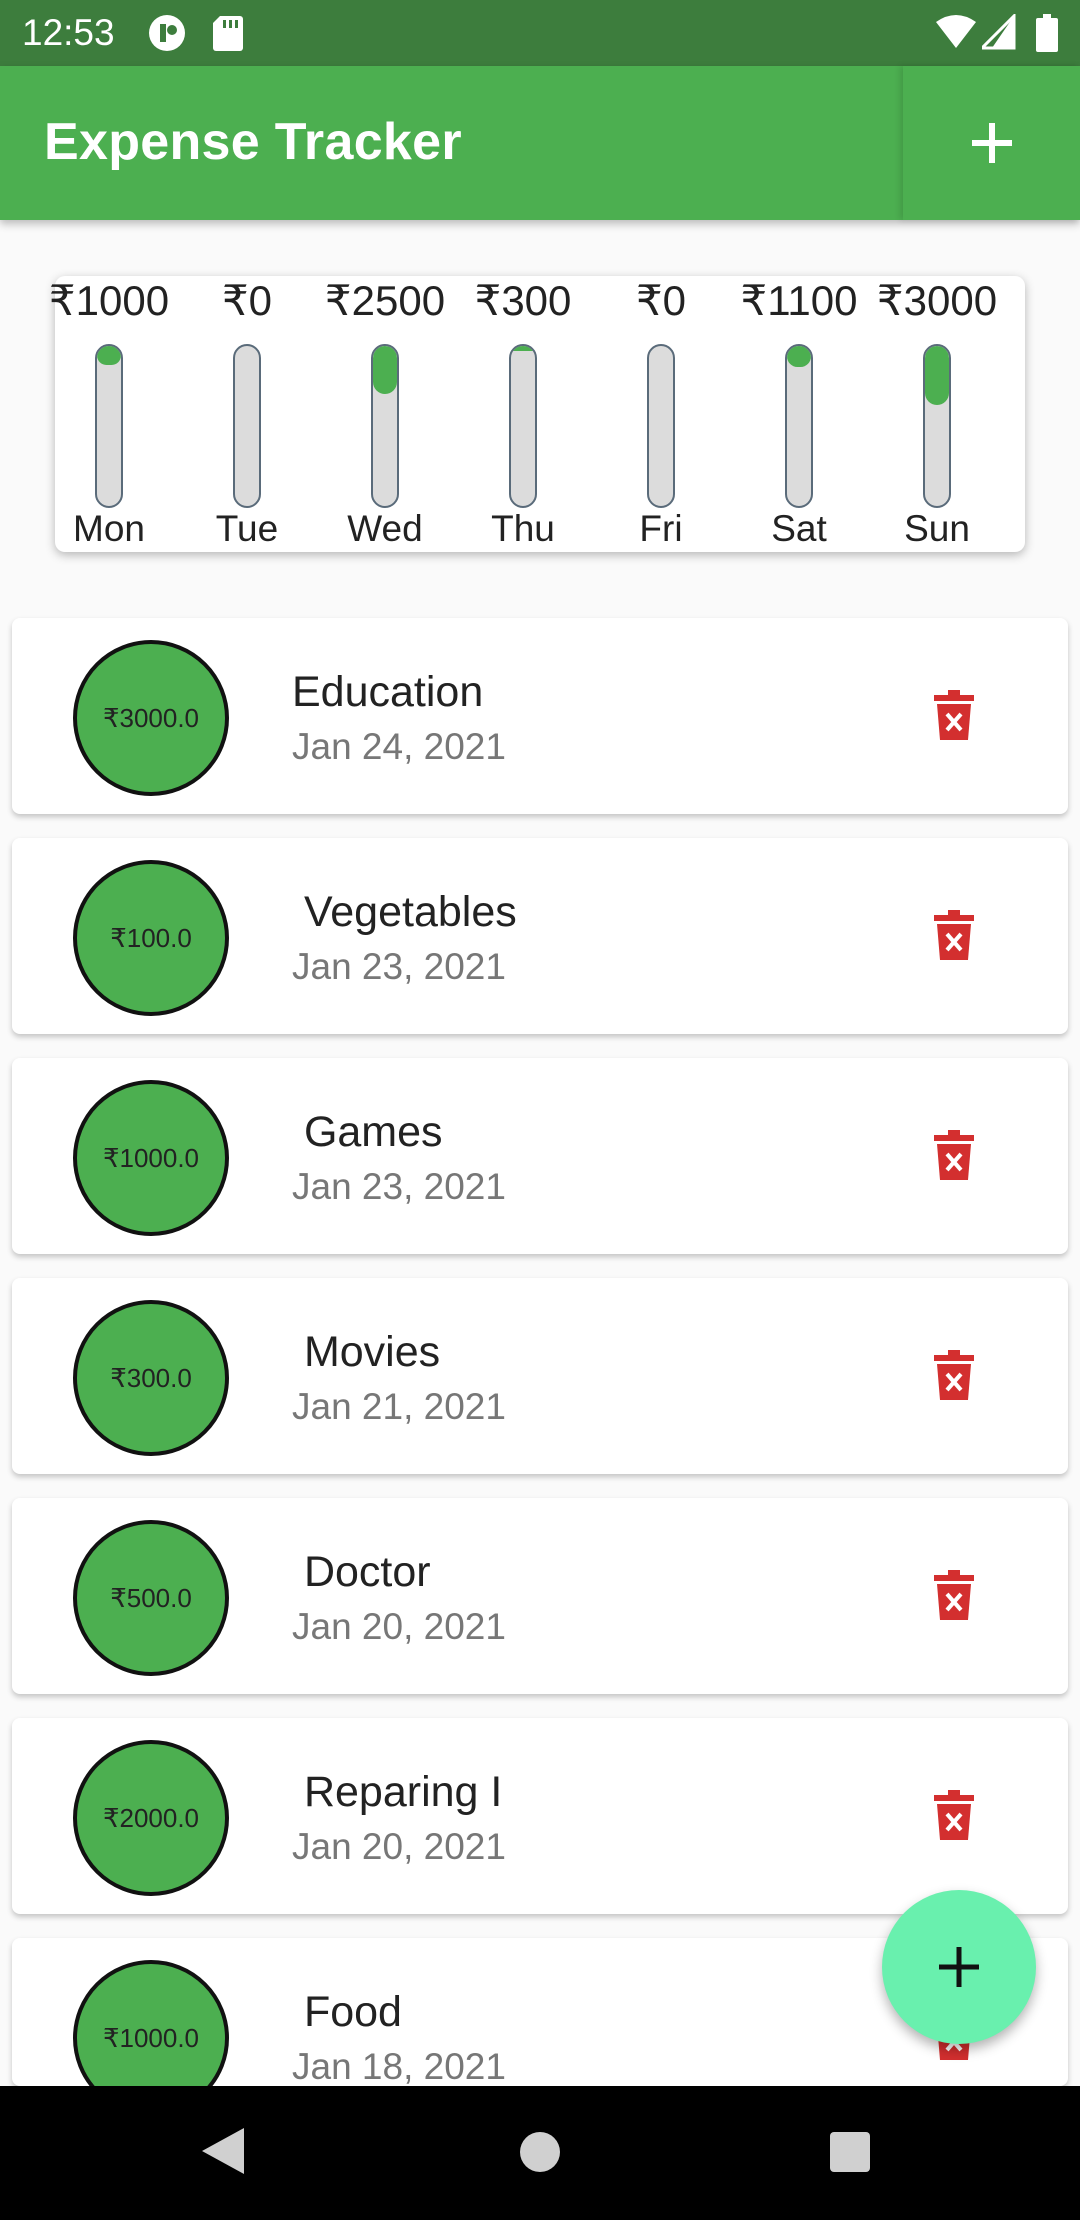  I want to click on transaction-date: Jan 18, 2021, so click(399, 2066).